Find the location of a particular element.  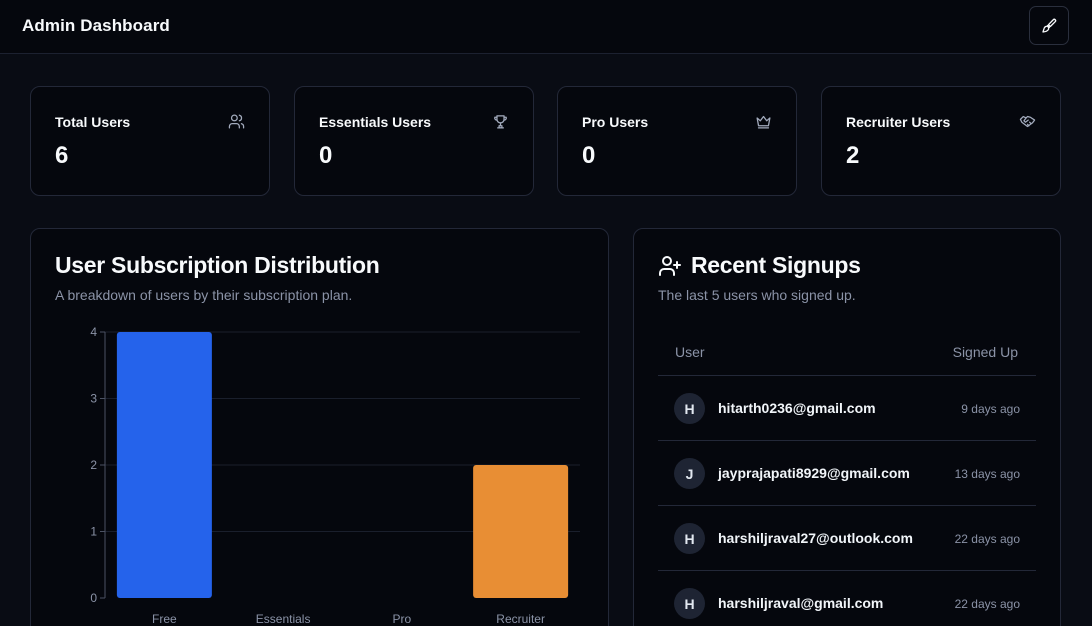

app-title: Admin Dashboard is located at coordinates (96, 25).